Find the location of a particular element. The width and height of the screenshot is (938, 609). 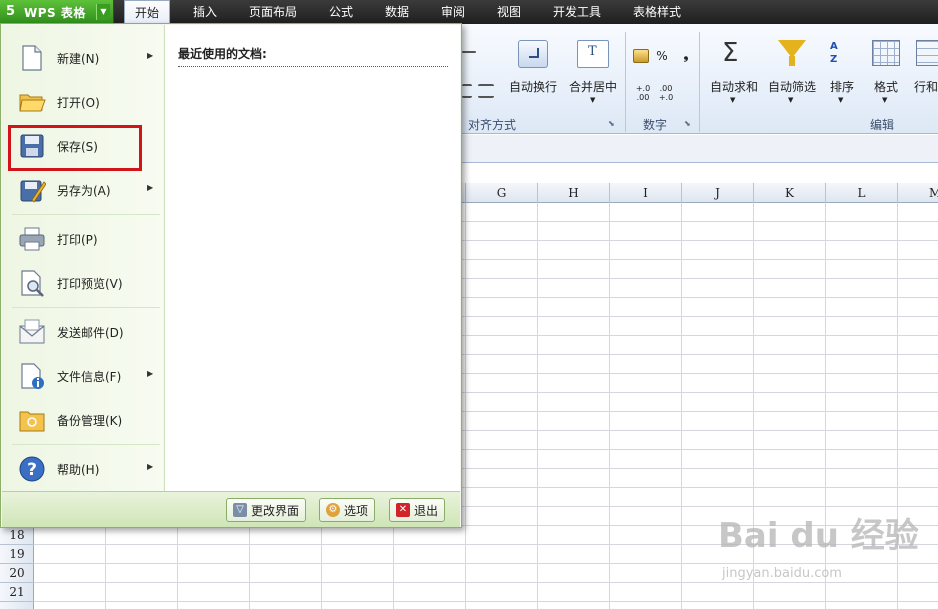

wps-menu-button: 5 WPS 表格 ▼ is located at coordinates (57, 12).